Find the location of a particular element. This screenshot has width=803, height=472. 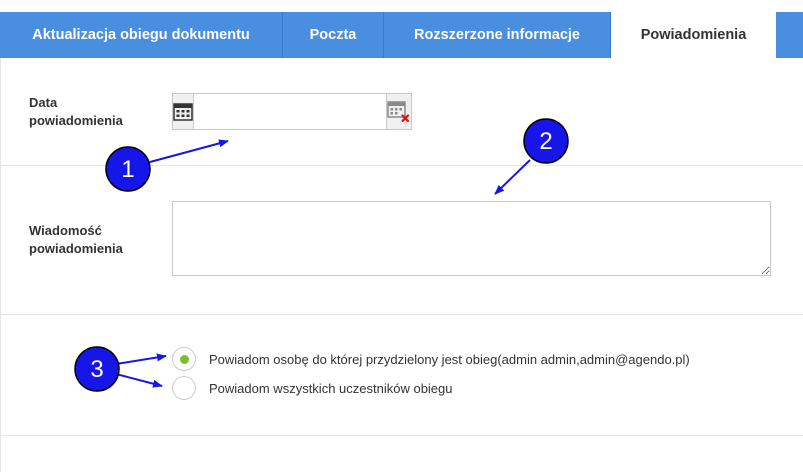

message-textarea is located at coordinates (471, 238).